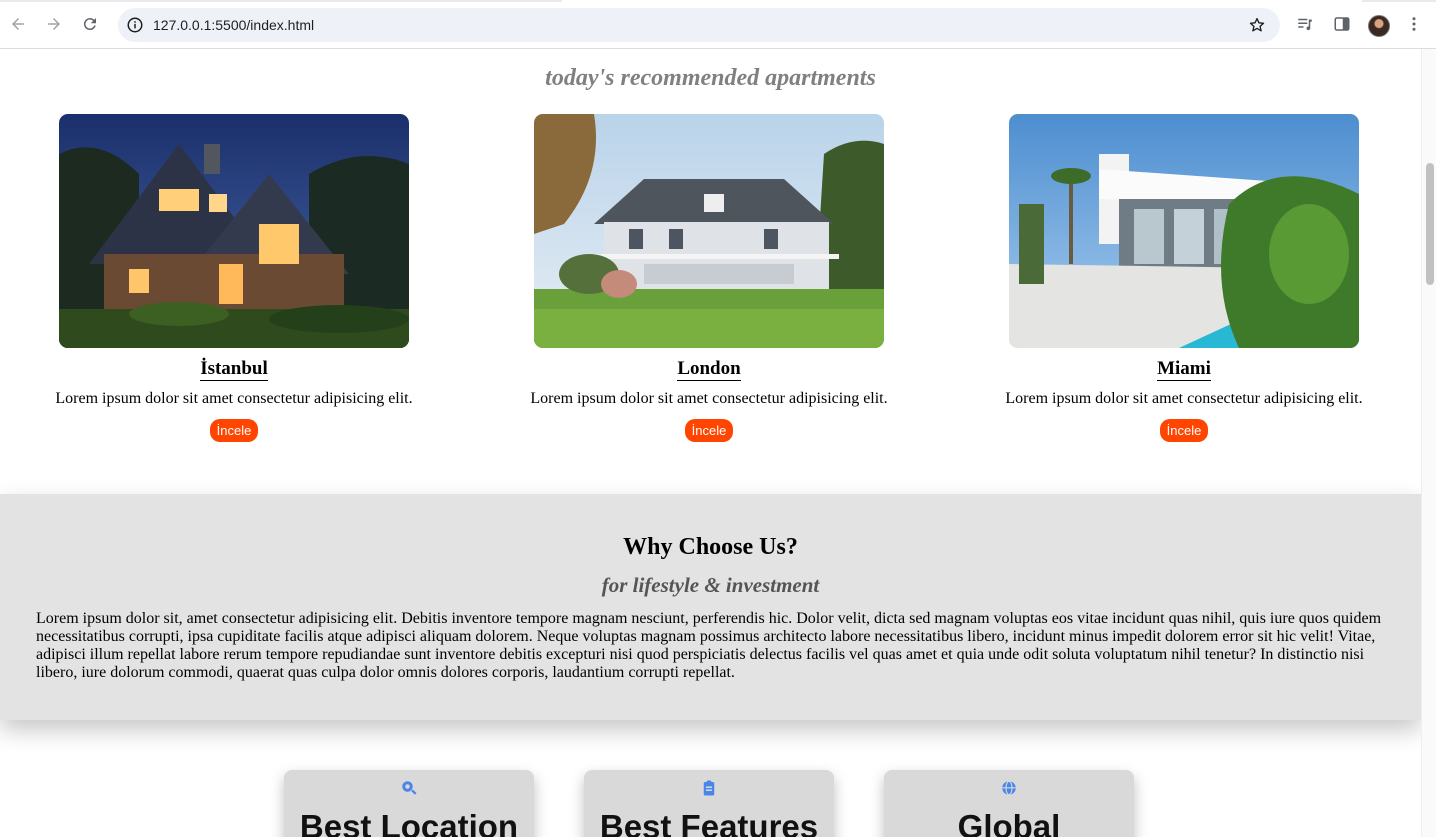  I want to click on clipboard-icon, so click(709, 788).